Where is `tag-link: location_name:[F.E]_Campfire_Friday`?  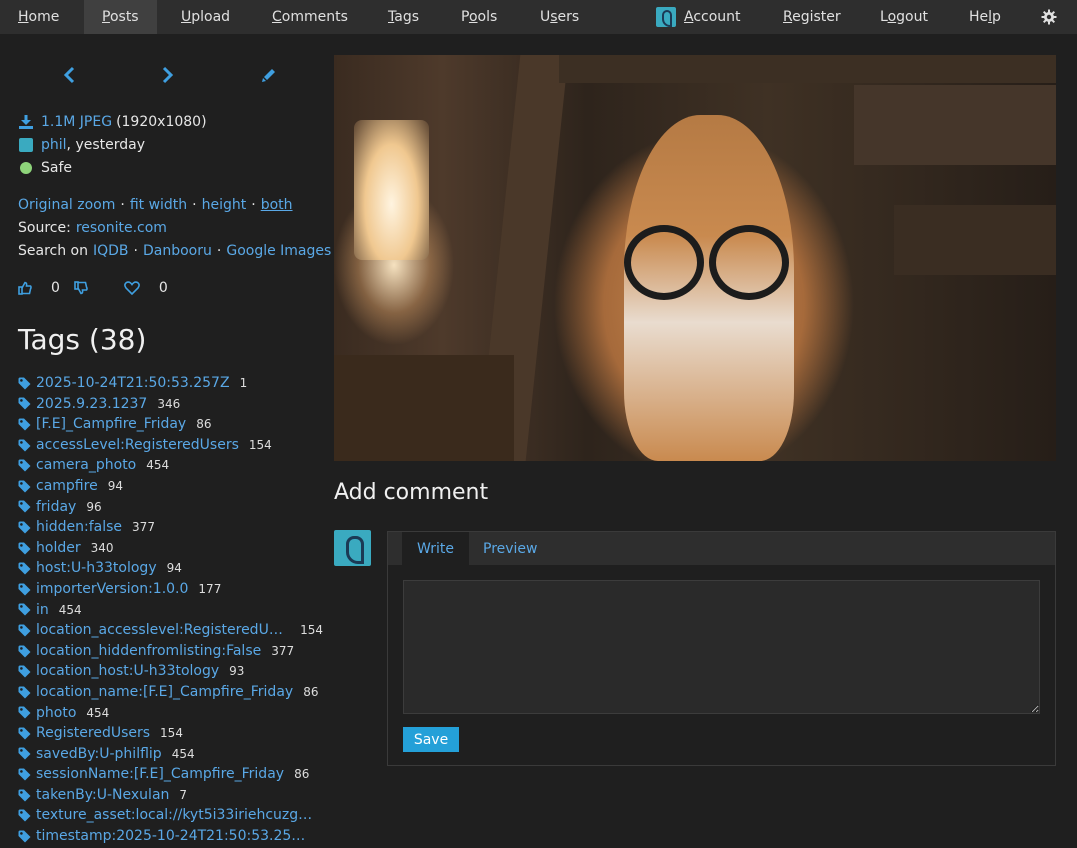
tag-link: location_name:[F.E]_Campfire_Friday is located at coordinates (164, 692).